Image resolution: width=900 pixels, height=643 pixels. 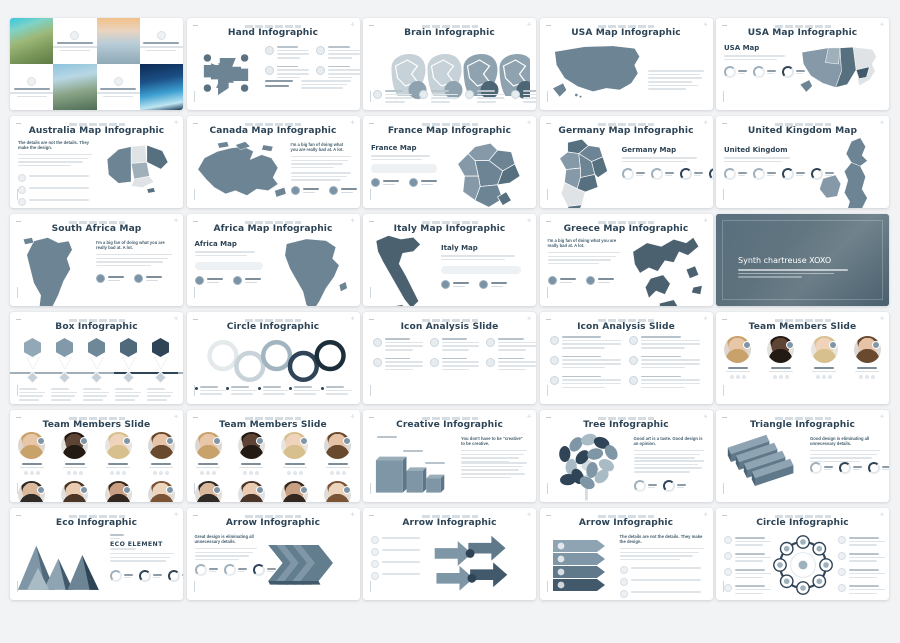 I want to click on slide-thumbnail-8: ✛ France Map Infographic France Map, so click(x=449, y=162).